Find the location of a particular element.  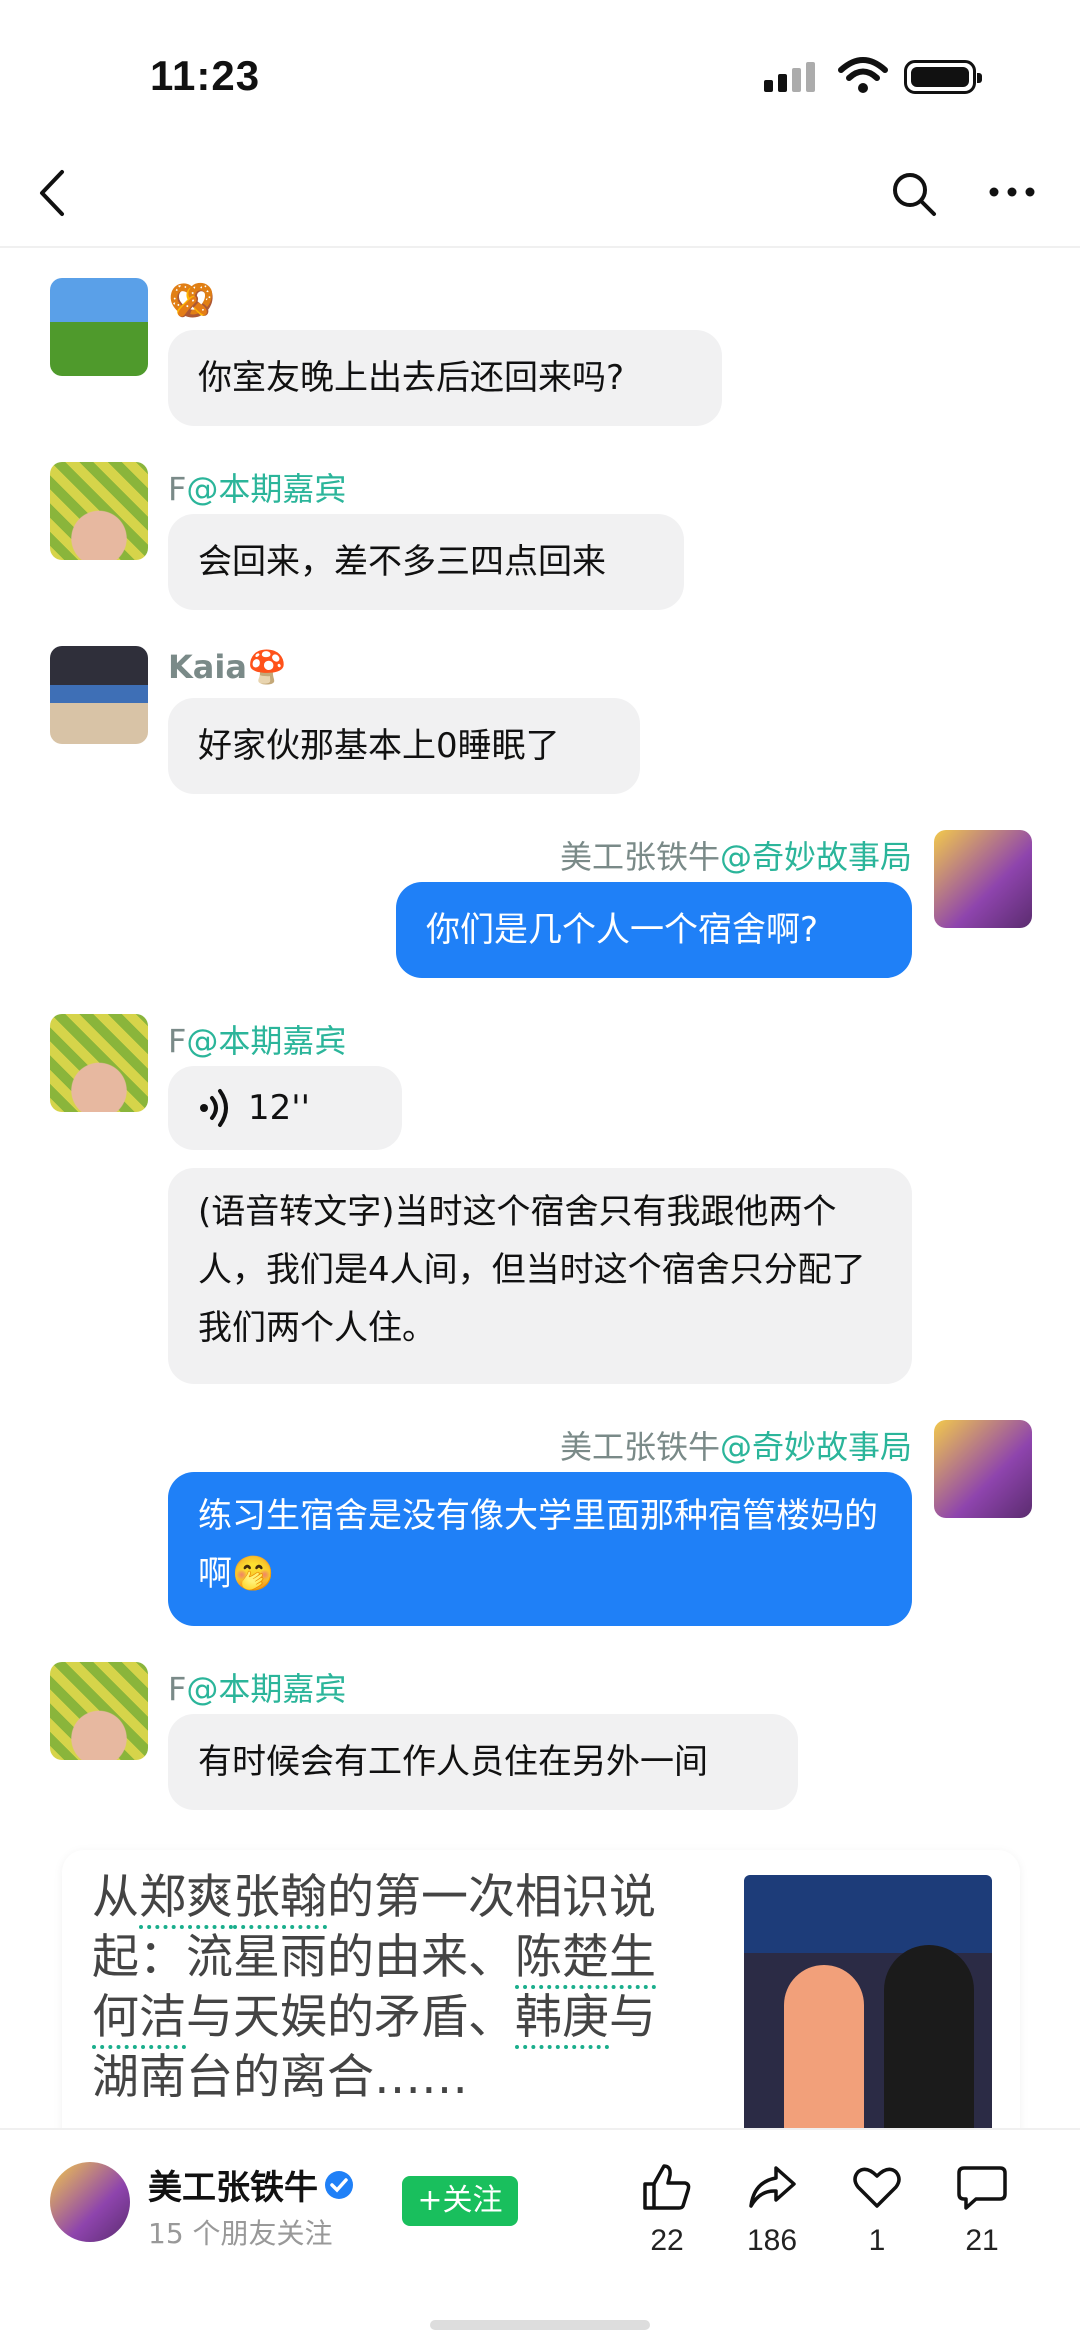

author-name-row: 美工张铁牛 is located at coordinates (251, 2184).